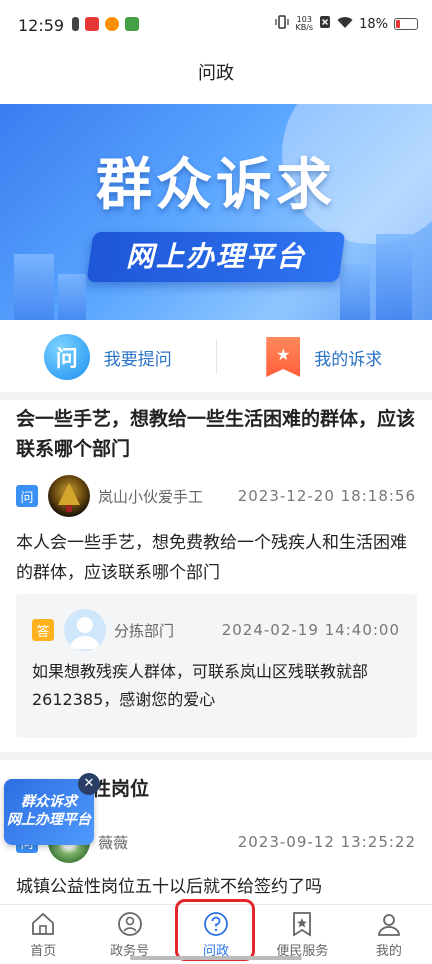 The image size is (432, 964). I want to click on status-time: 12:59, so click(41, 25).